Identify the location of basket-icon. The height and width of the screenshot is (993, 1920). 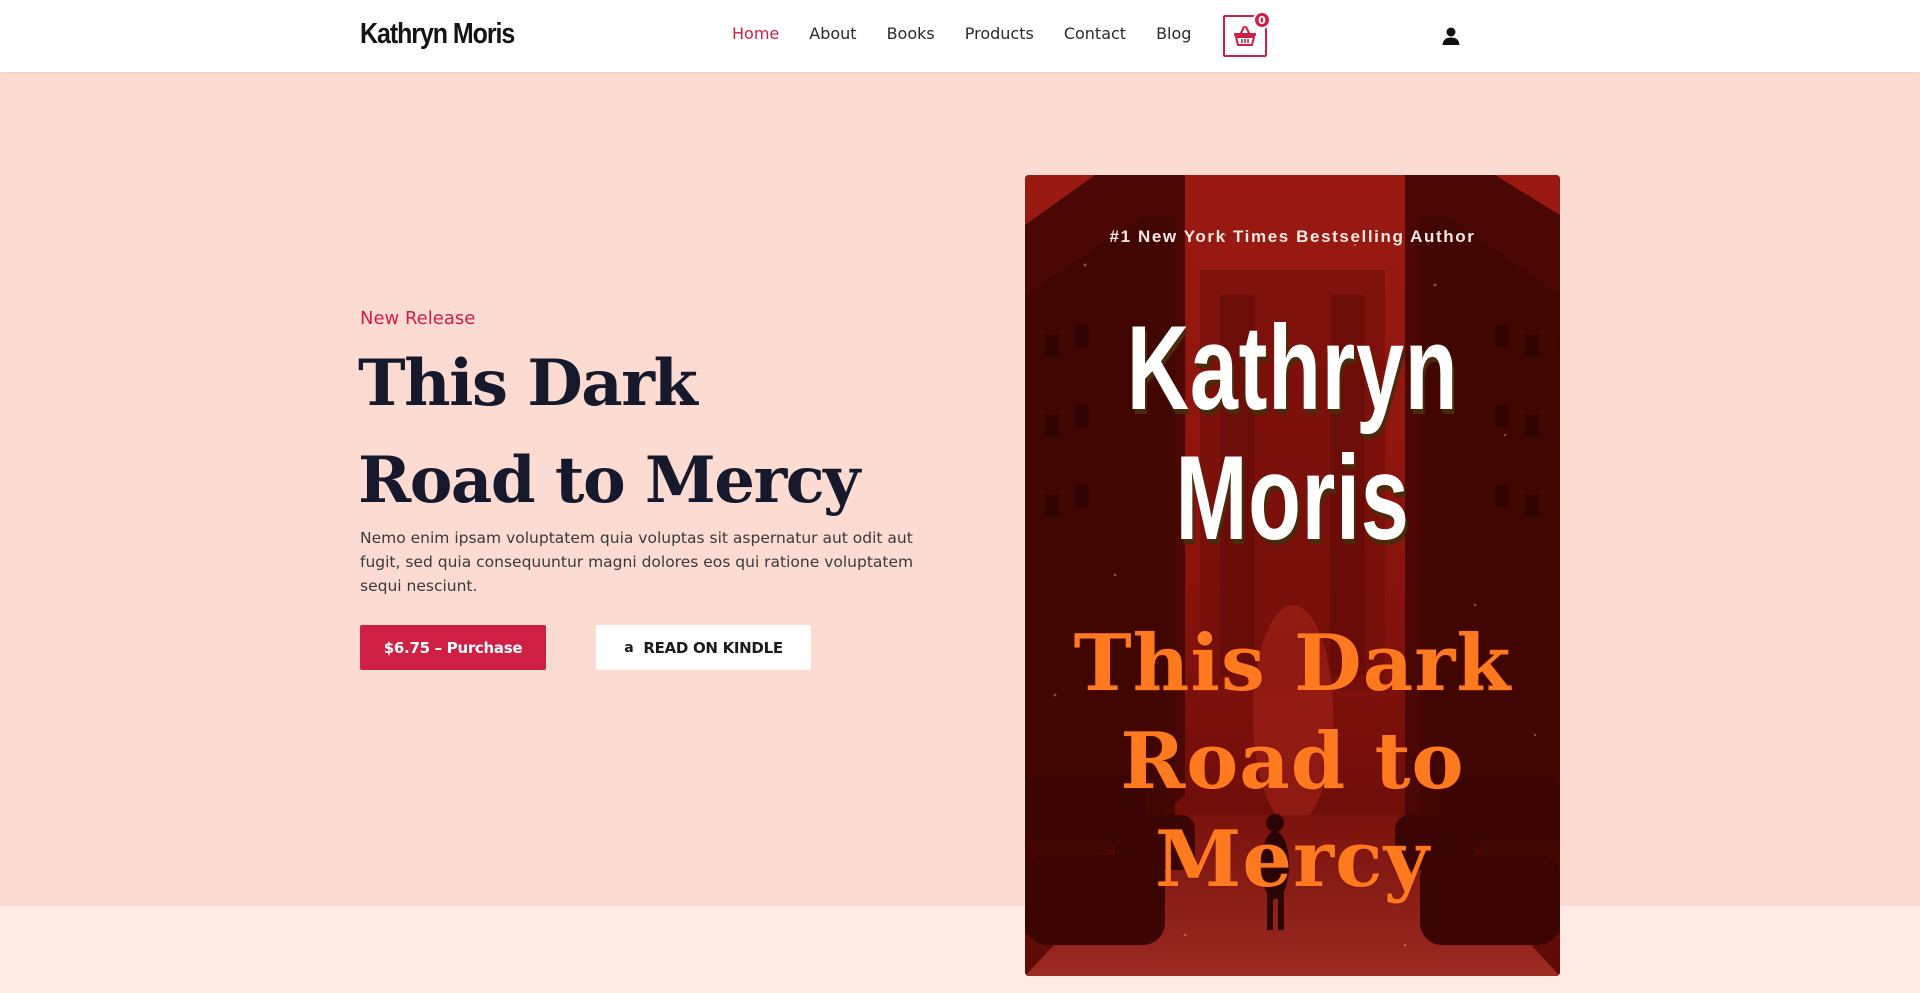
(1245, 36).